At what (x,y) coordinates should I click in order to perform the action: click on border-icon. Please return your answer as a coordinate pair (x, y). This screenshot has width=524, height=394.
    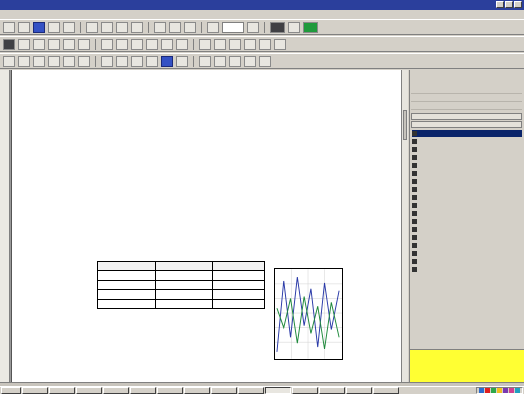
    Looking at the image, I should click on (182, 61).